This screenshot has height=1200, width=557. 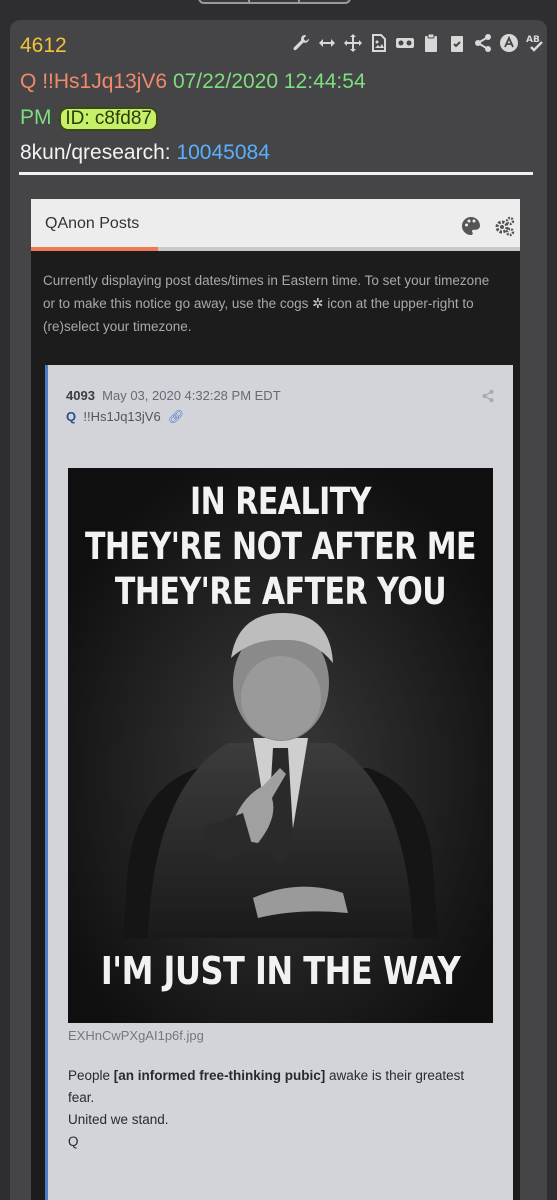 I want to click on image-file-icon, so click(x=379, y=43).